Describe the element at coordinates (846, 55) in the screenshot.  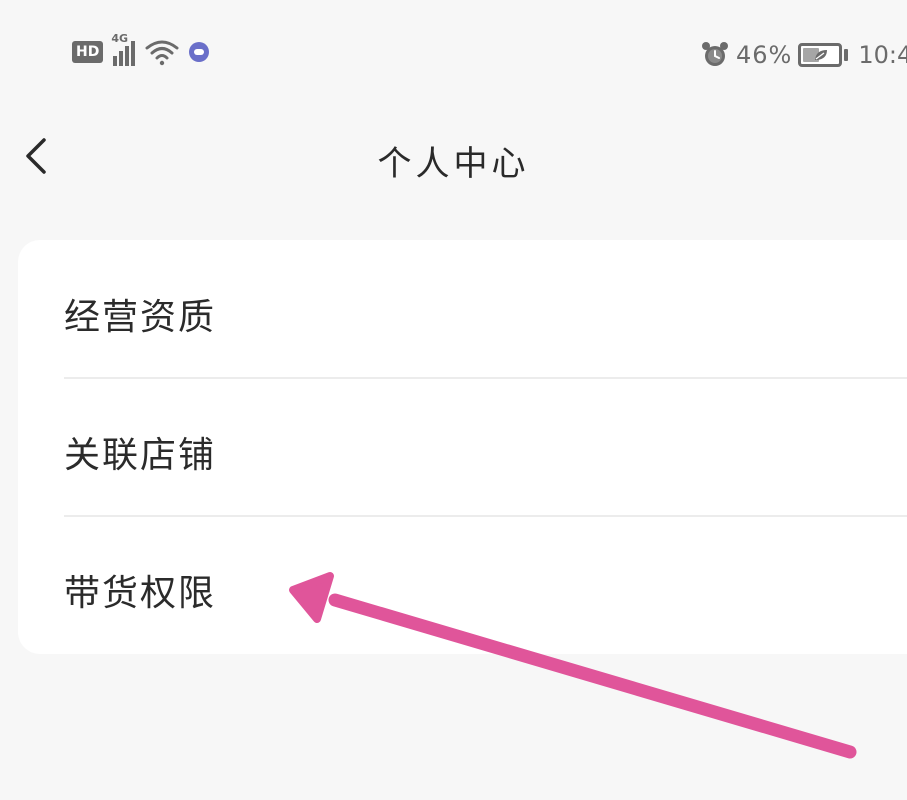
I see `battery-tip` at that location.